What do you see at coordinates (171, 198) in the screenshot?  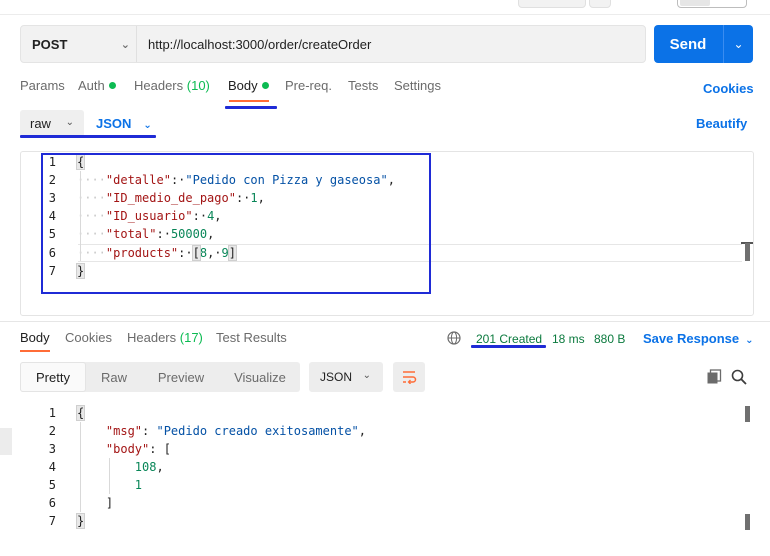 I see `code-line: ····"ID_medio_de_pago":·1,` at bounding box center [171, 198].